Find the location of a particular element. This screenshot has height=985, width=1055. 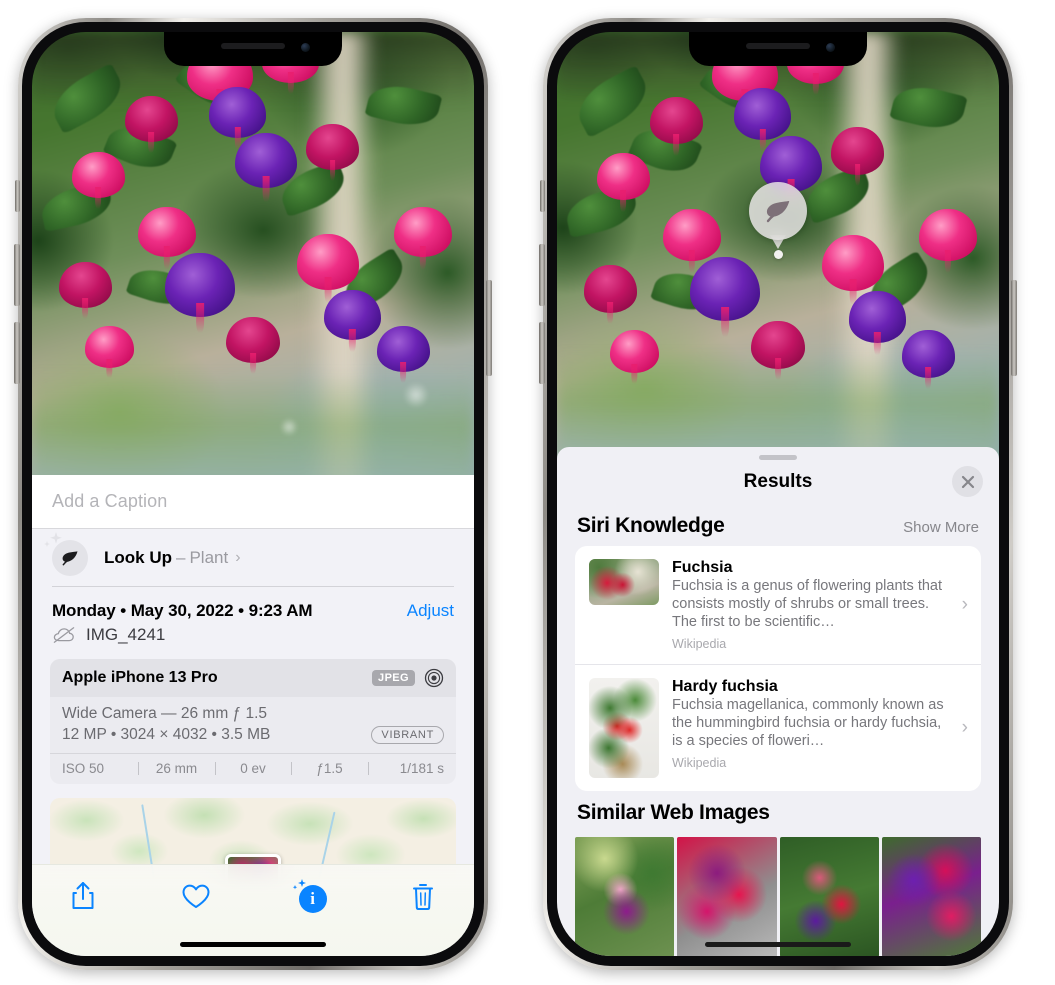

similar-web-images-row is located at coordinates (778, 896).